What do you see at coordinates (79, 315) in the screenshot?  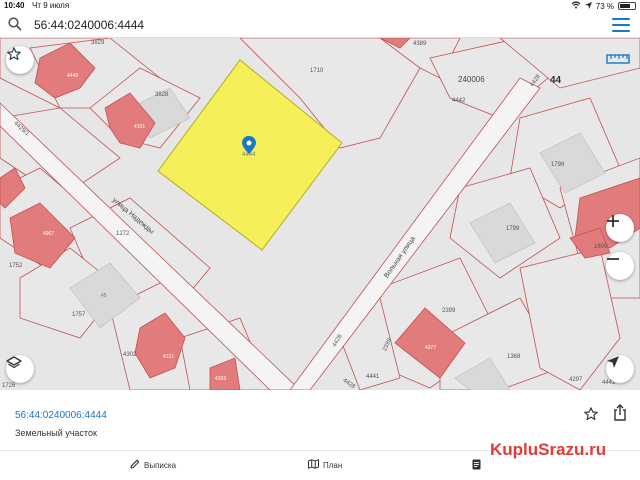 I see `parcel-label: 1757` at bounding box center [79, 315].